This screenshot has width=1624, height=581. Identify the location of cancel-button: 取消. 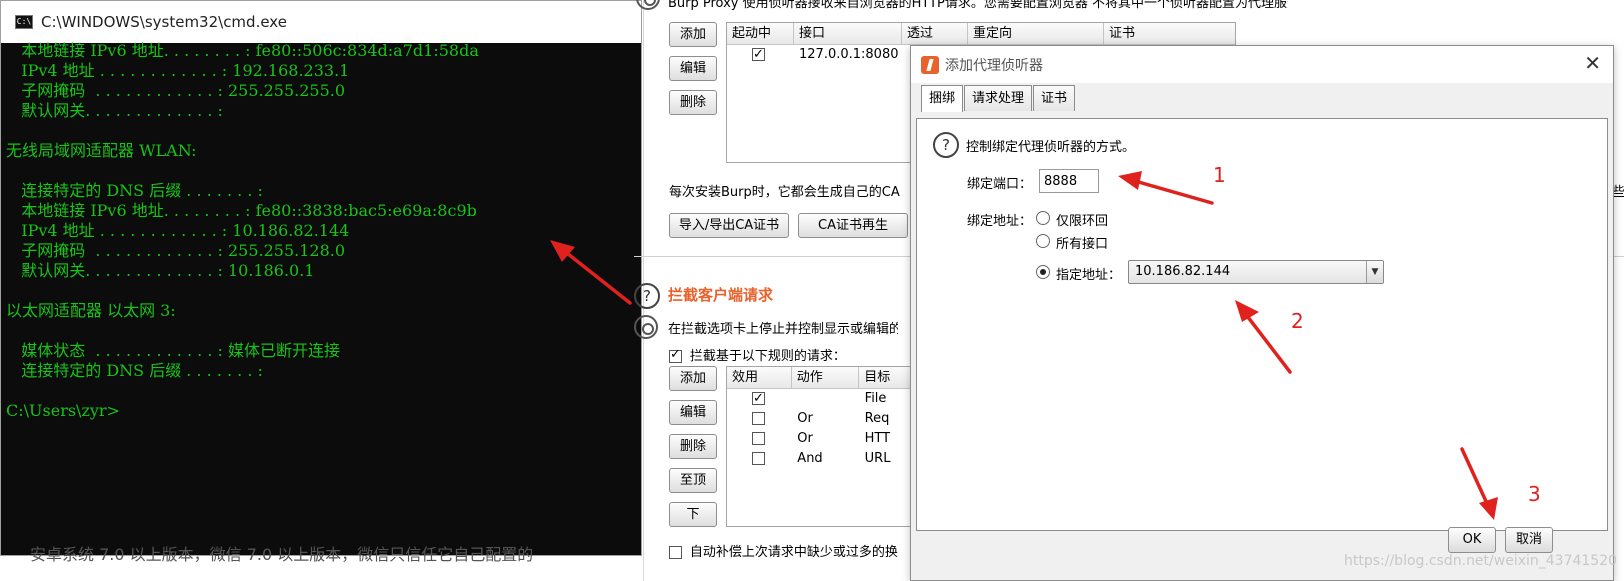
(1529, 540).